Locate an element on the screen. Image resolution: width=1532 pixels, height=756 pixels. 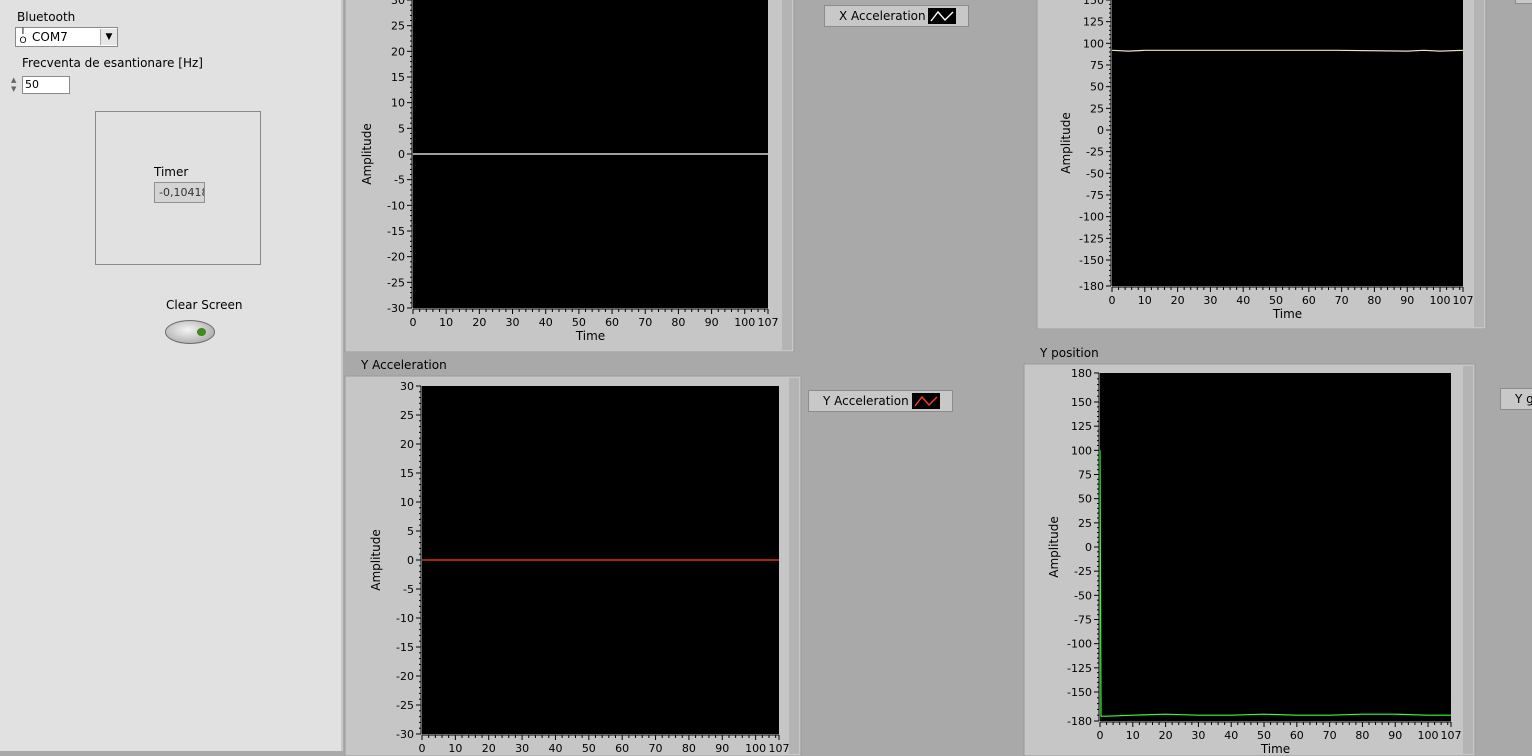
timer-indicator: -0,10418 is located at coordinates (179, 192).